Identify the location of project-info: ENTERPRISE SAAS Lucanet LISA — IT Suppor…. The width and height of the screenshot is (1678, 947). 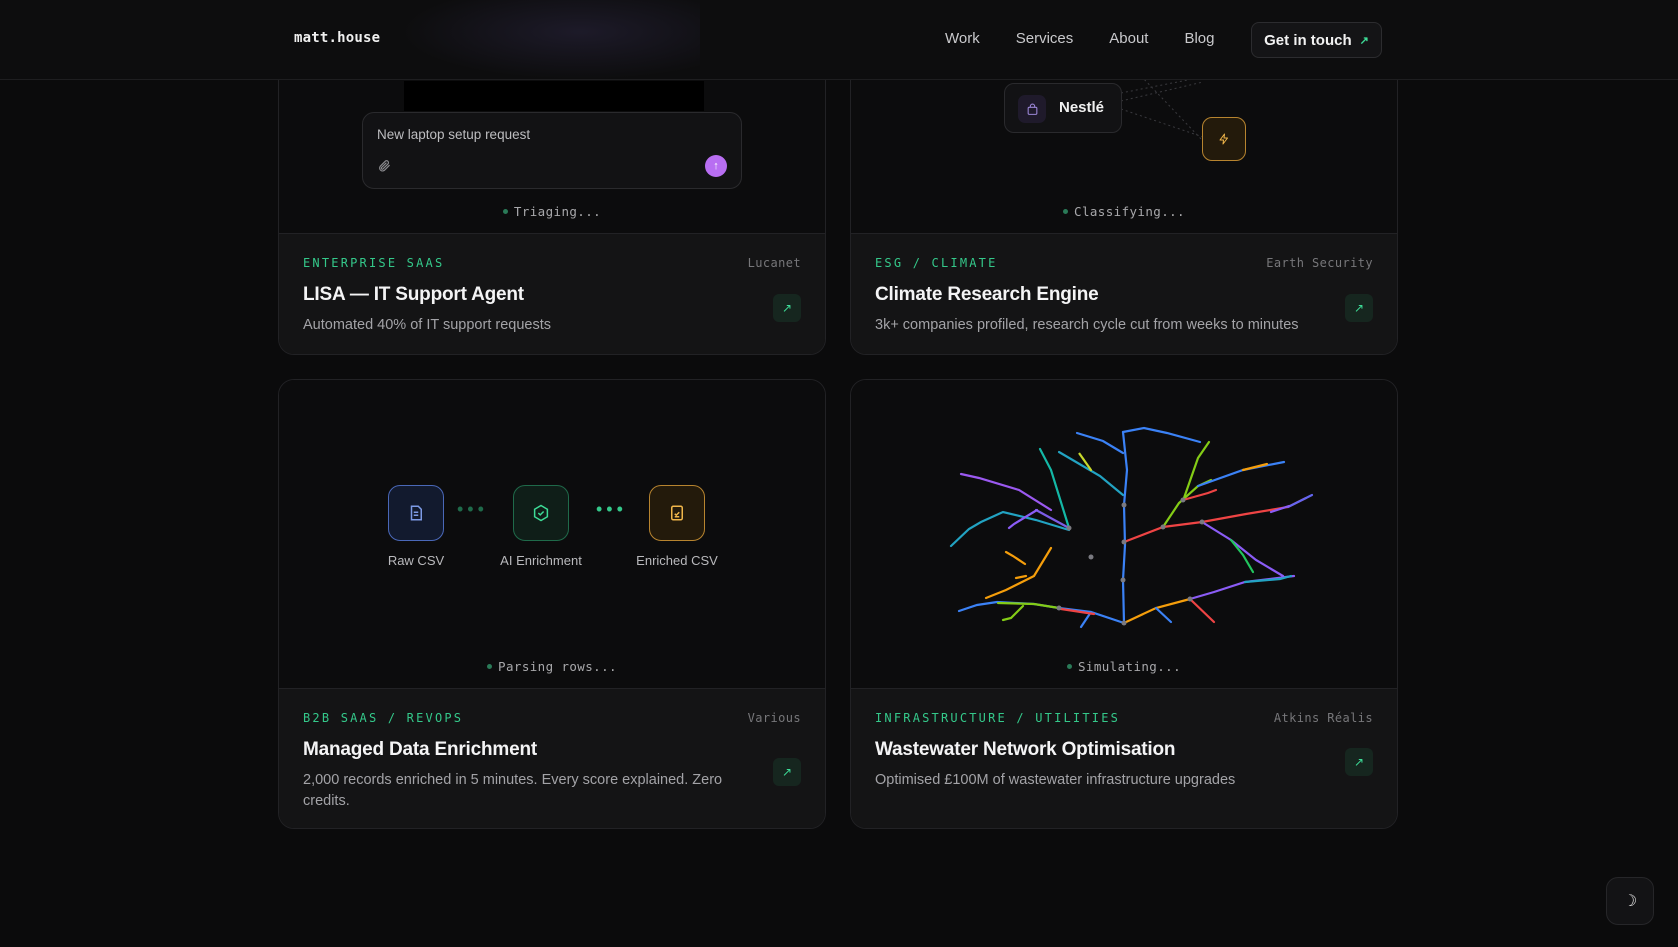
(552, 293).